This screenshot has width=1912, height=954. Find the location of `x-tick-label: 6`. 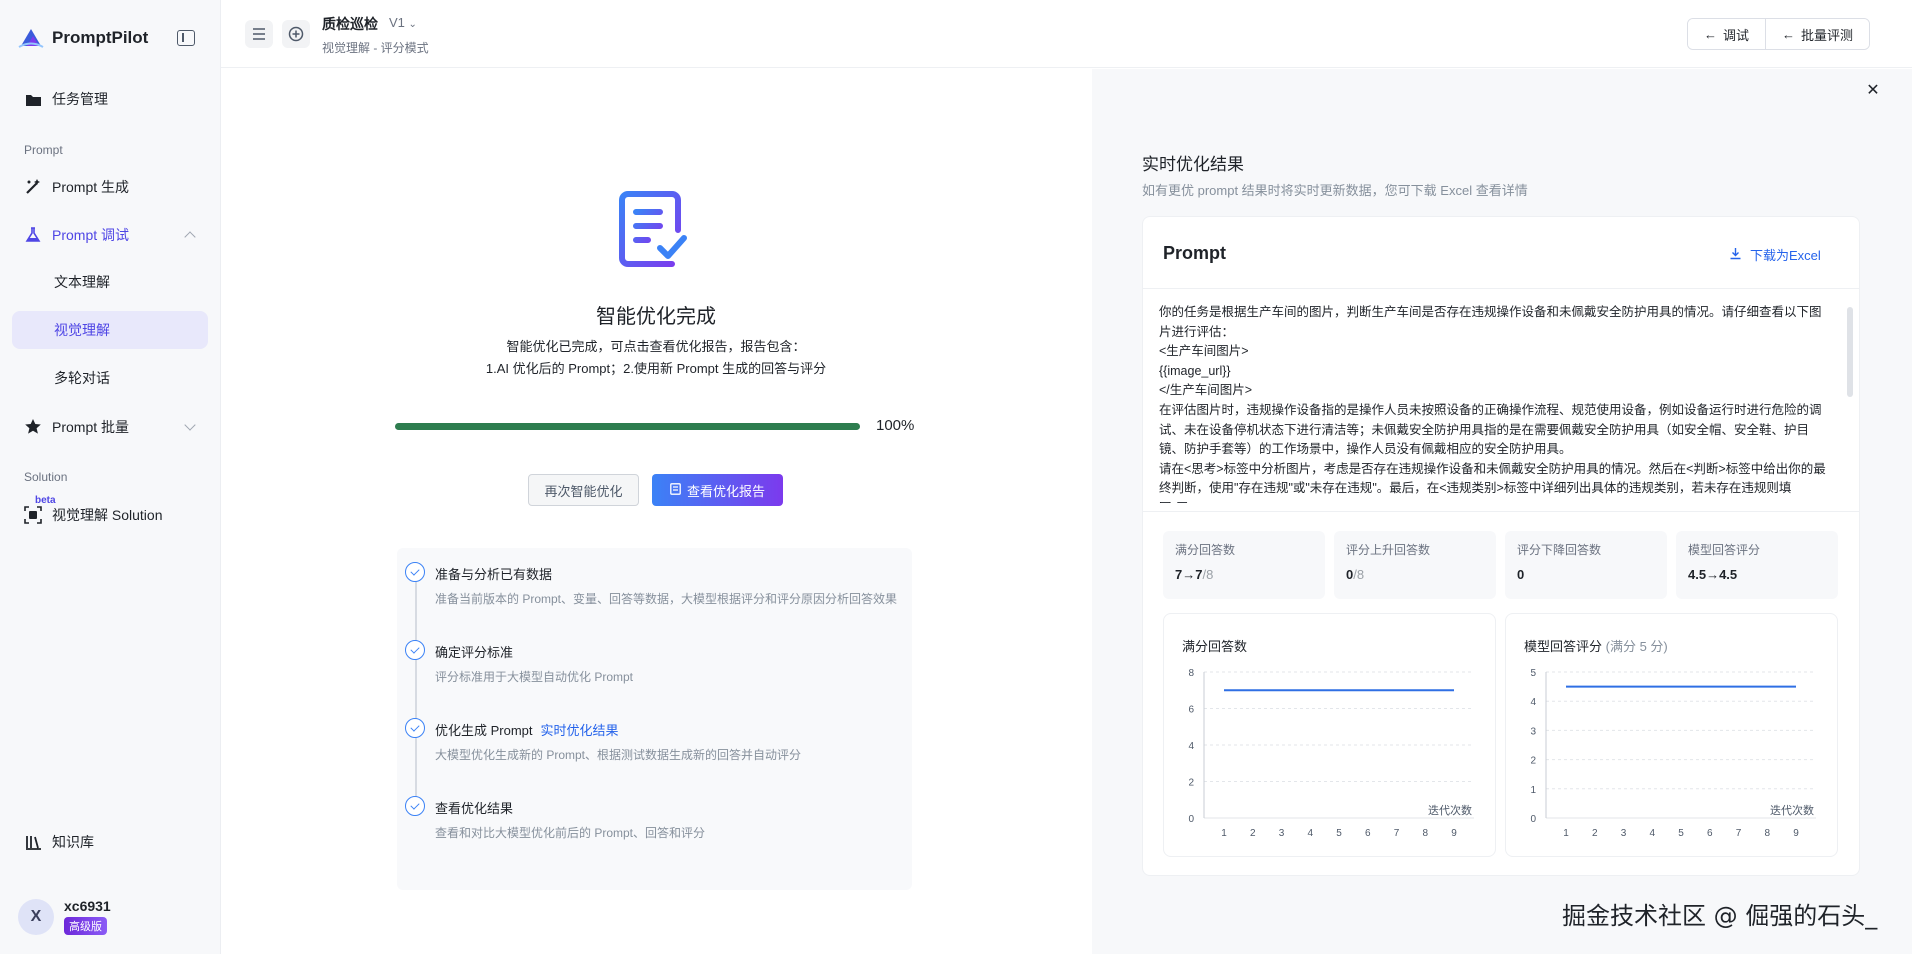

x-tick-label: 6 is located at coordinates (1368, 833).